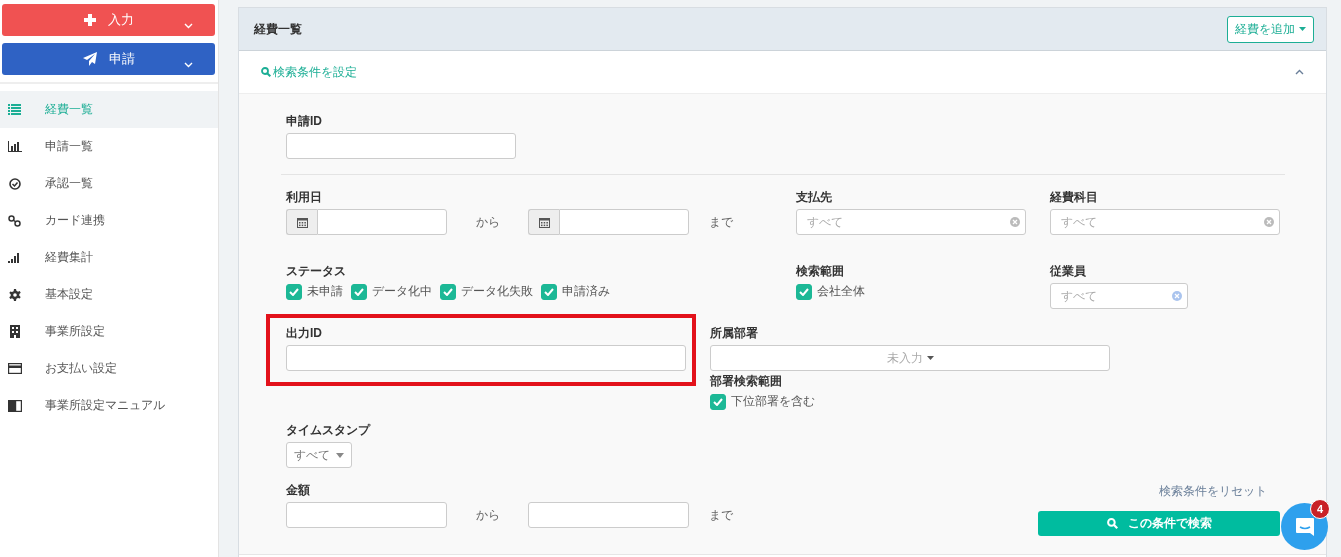 The width and height of the screenshot is (1341, 557). I want to click on field-label: ステータス, so click(316, 271).